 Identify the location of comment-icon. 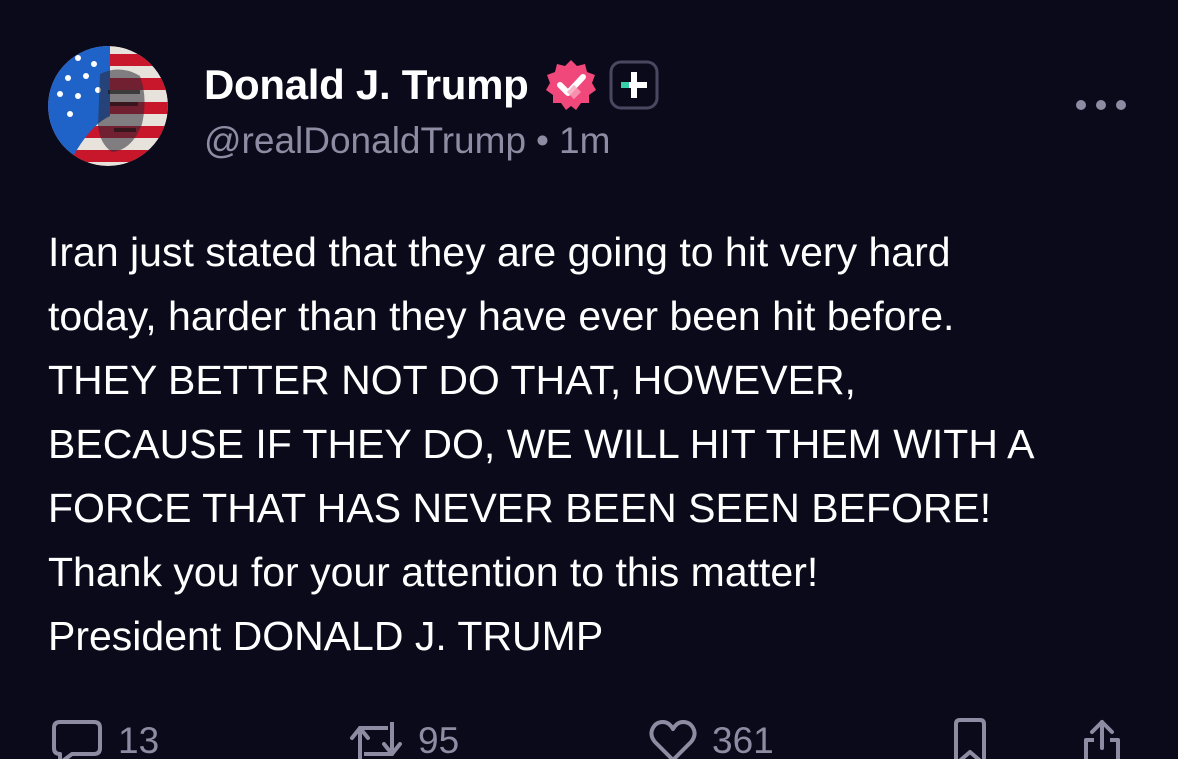
(77, 739).